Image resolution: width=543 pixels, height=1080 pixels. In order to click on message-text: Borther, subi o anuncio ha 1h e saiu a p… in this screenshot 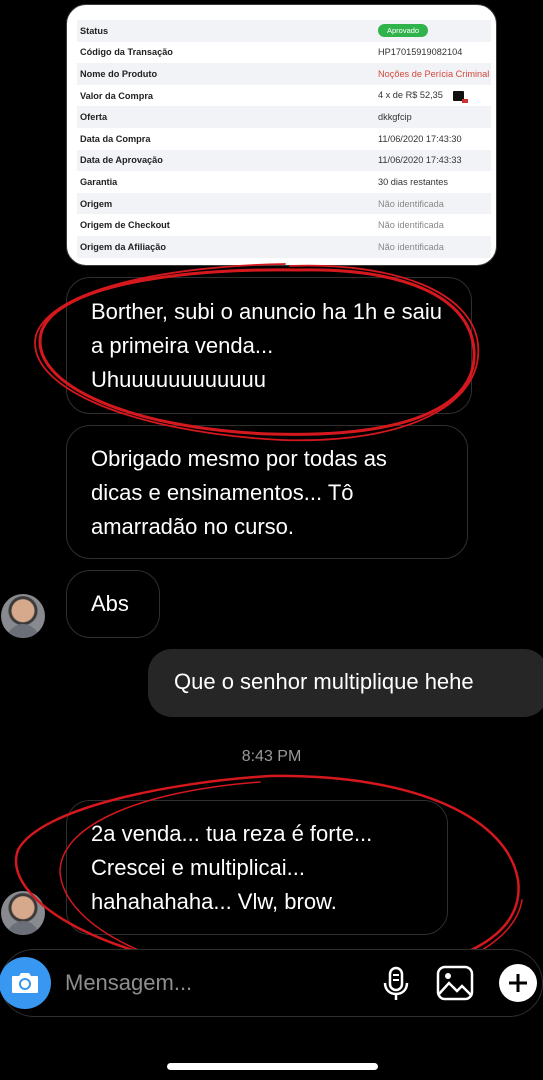, I will do `click(267, 345)`.